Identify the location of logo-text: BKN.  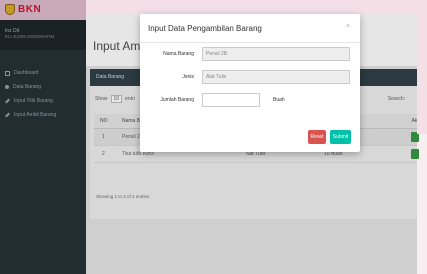
(30, 9).